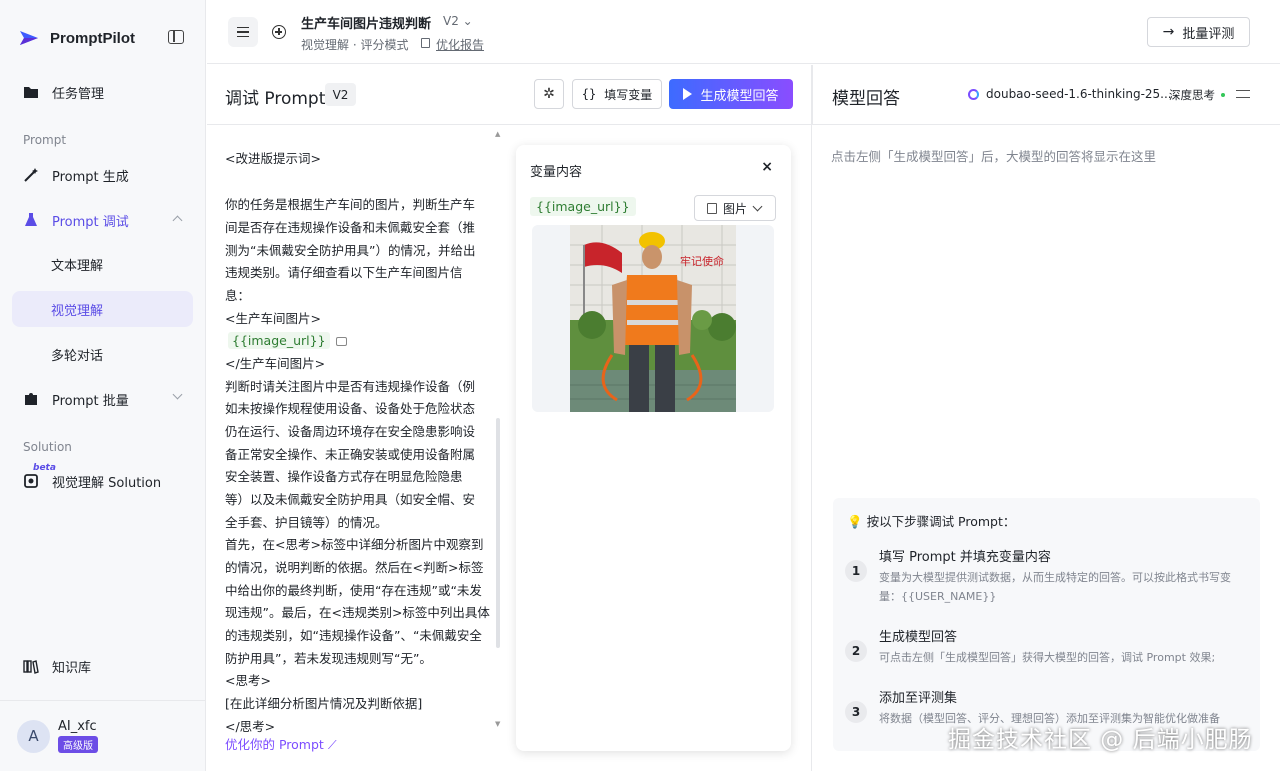 The width and height of the screenshot is (1280, 771). I want to click on sidebar-item-prompt-generate: Prompt 生成, so click(102, 175).